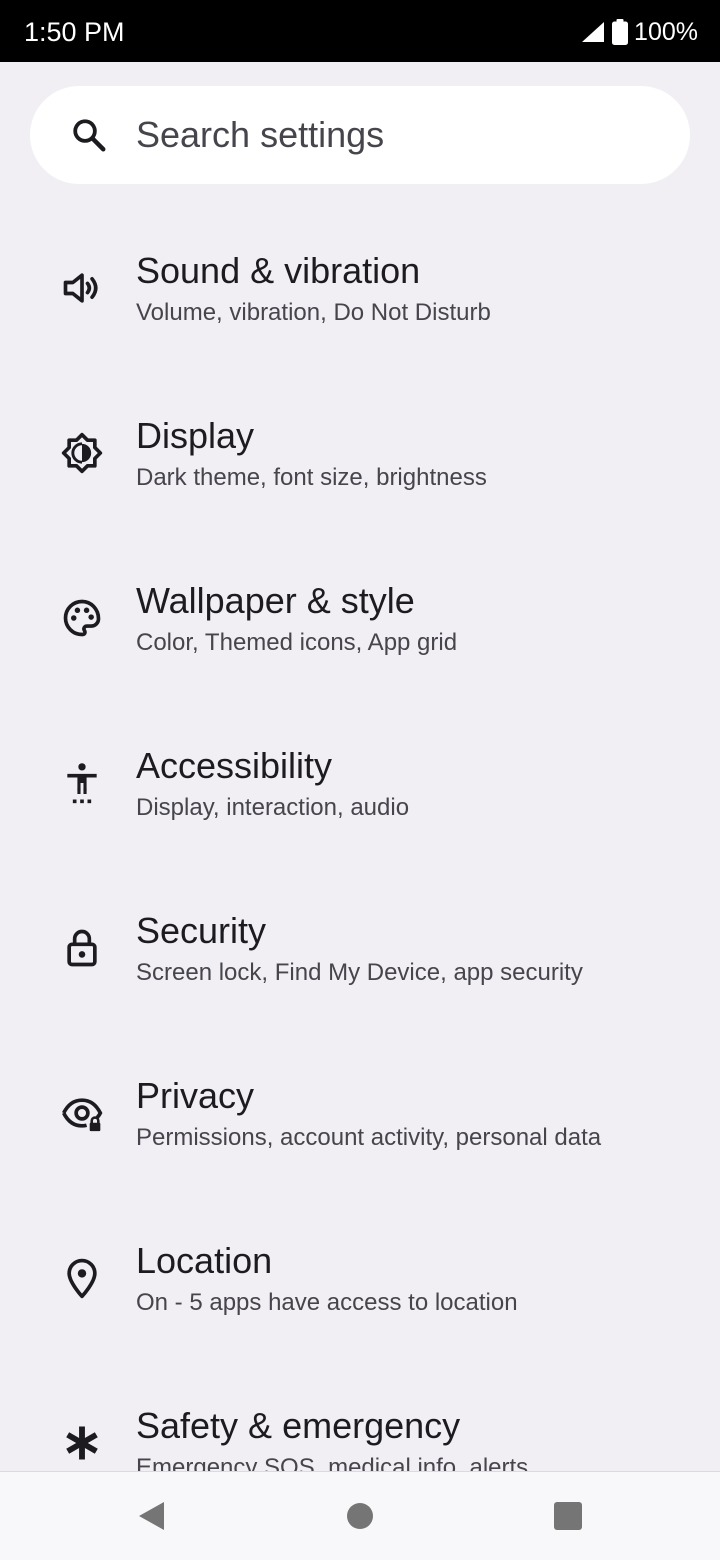  I want to click on item-title: Safety & emergency, so click(298, 1425).